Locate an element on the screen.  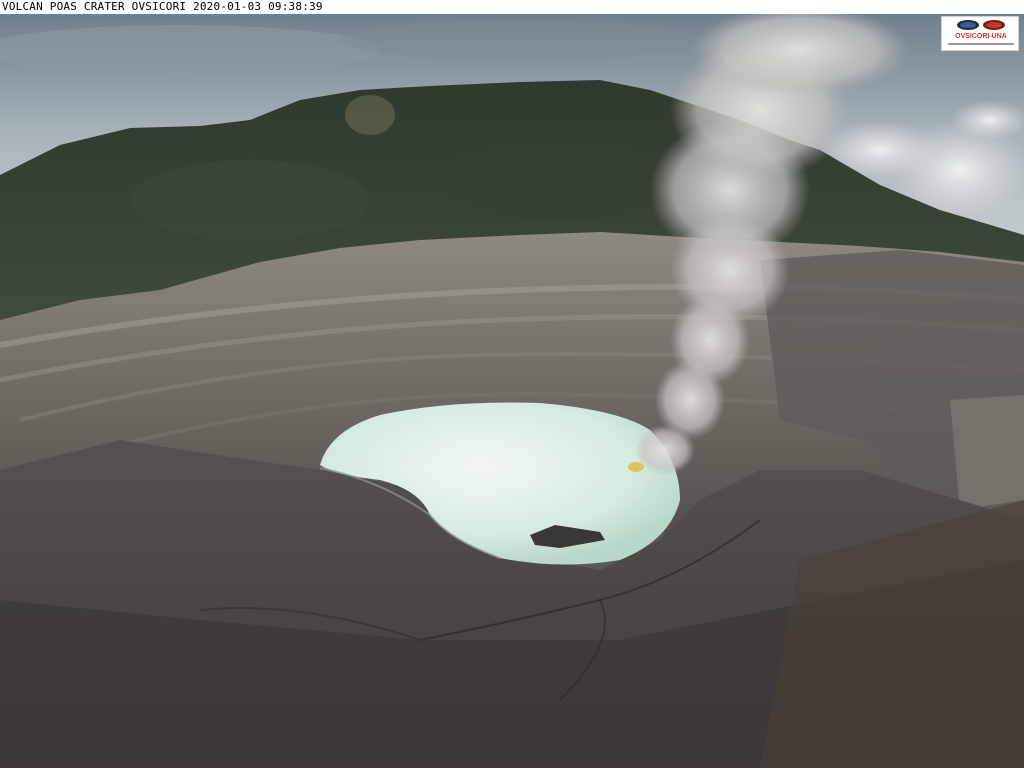
ovsicori-logo: OVSICORI-UNA is located at coordinates (980, 33).